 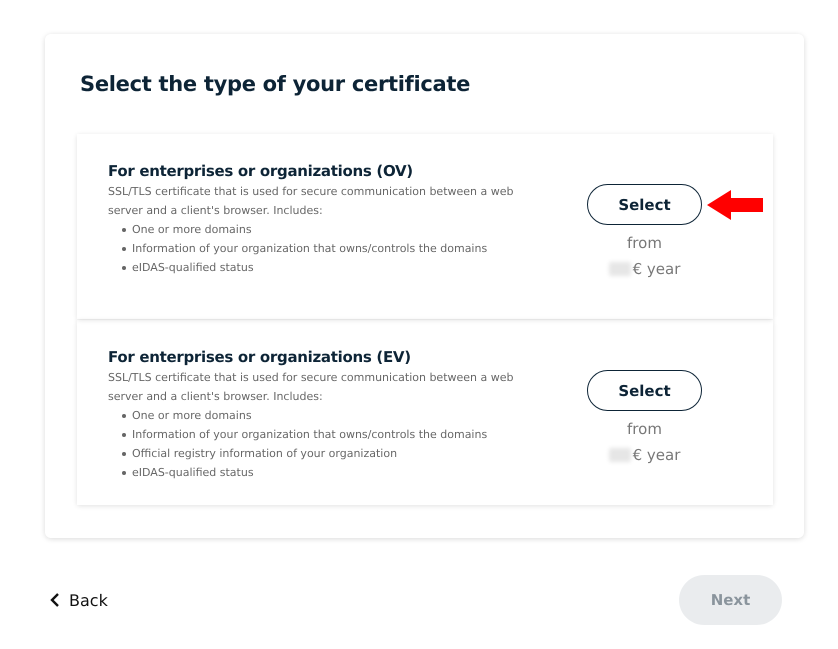 I want to click on option-title: For enterprises or organizations (OV), so click(x=261, y=171).